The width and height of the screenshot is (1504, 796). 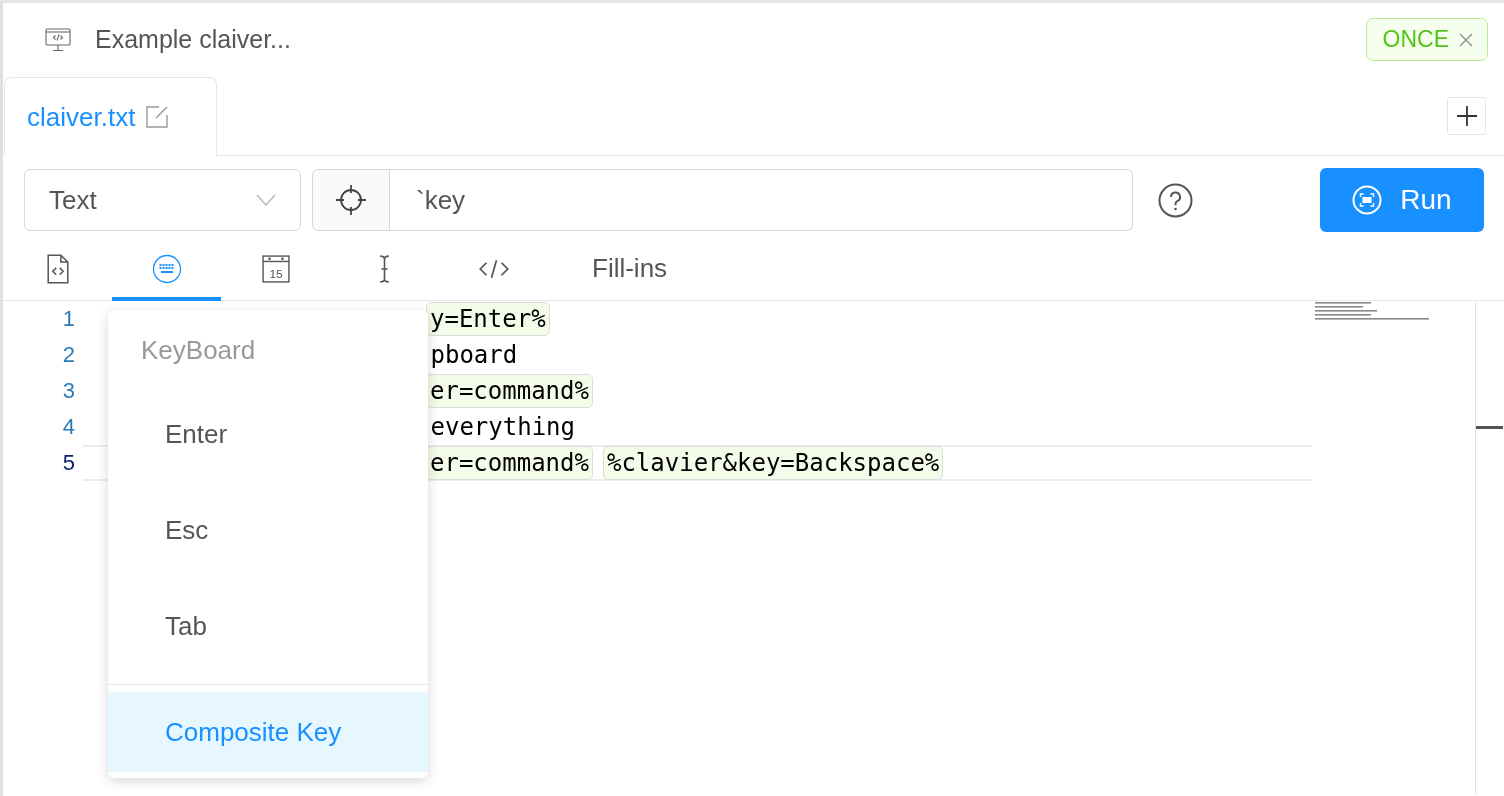 I want to click on menu-group-title: KeyBoard, so click(x=198, y=350).